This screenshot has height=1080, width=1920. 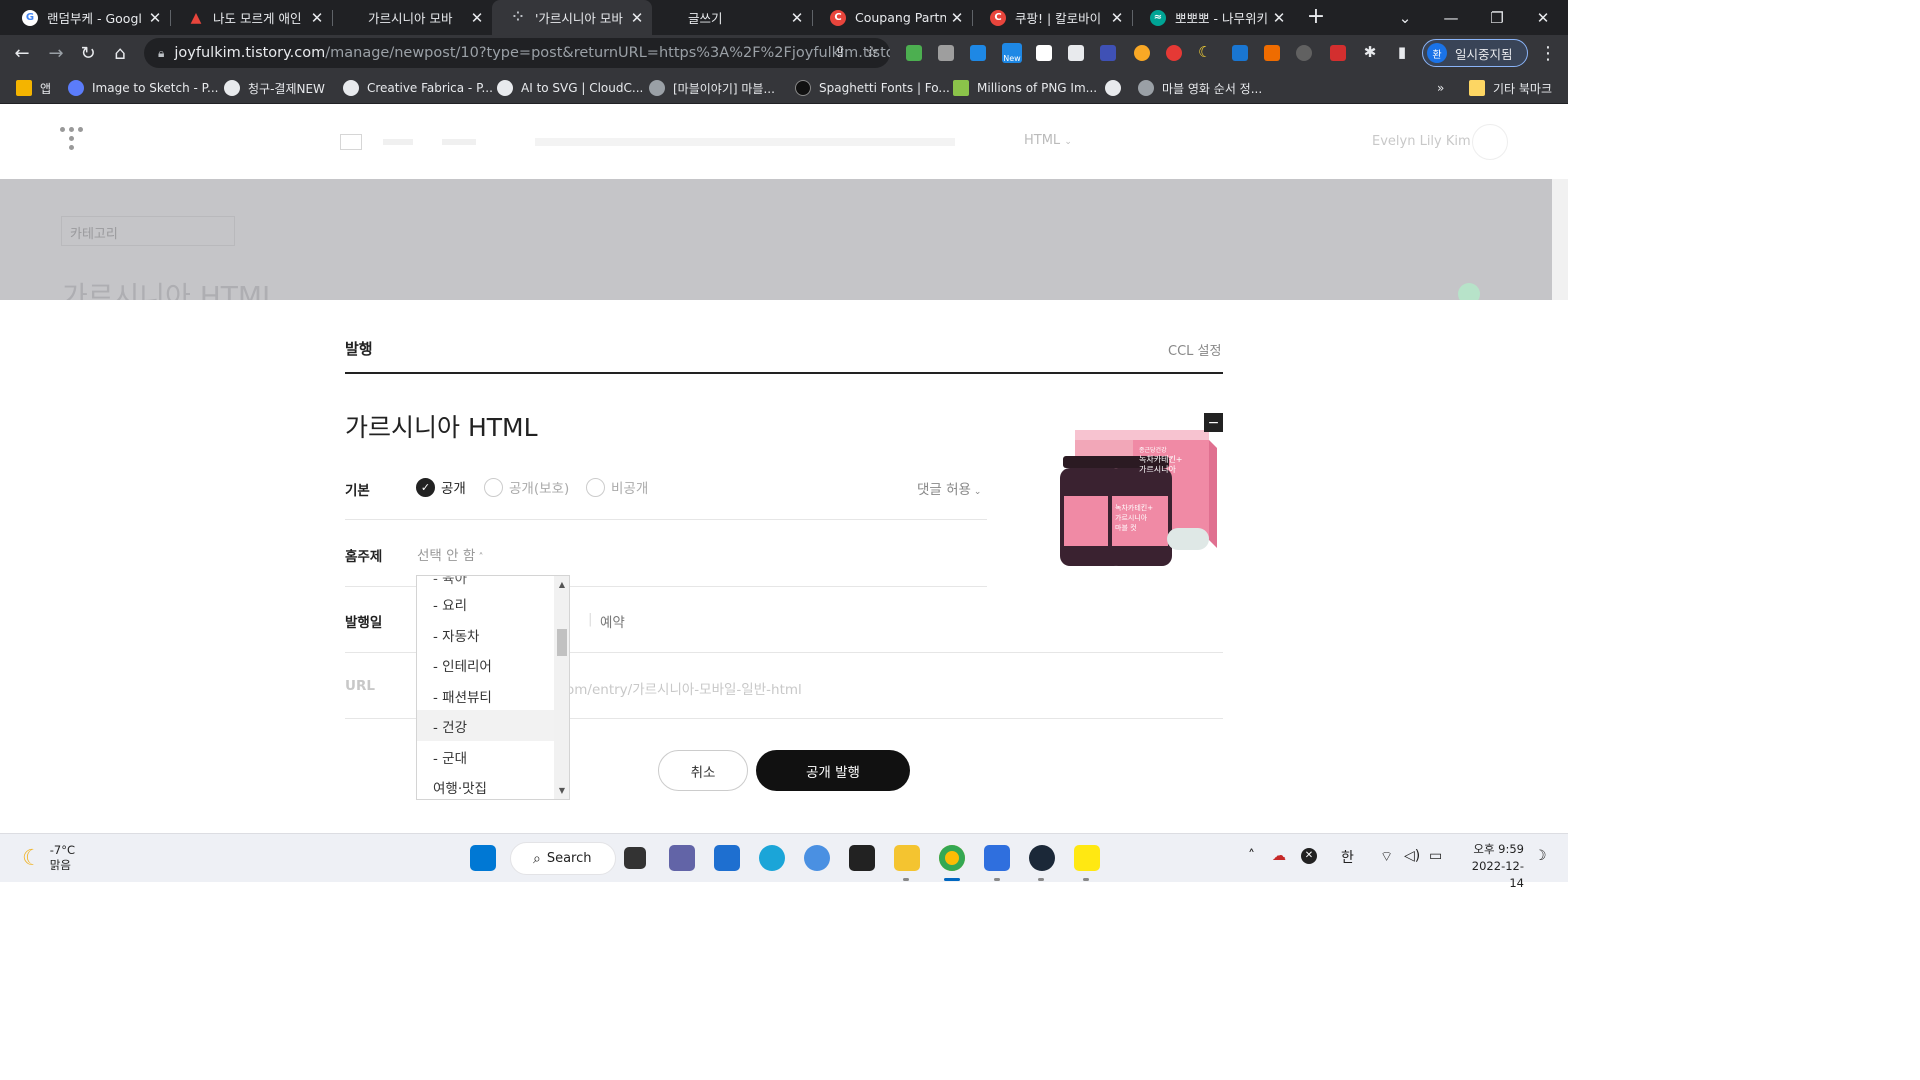 I want to click on reload-icon: ↻, so click(x=88, y=53).